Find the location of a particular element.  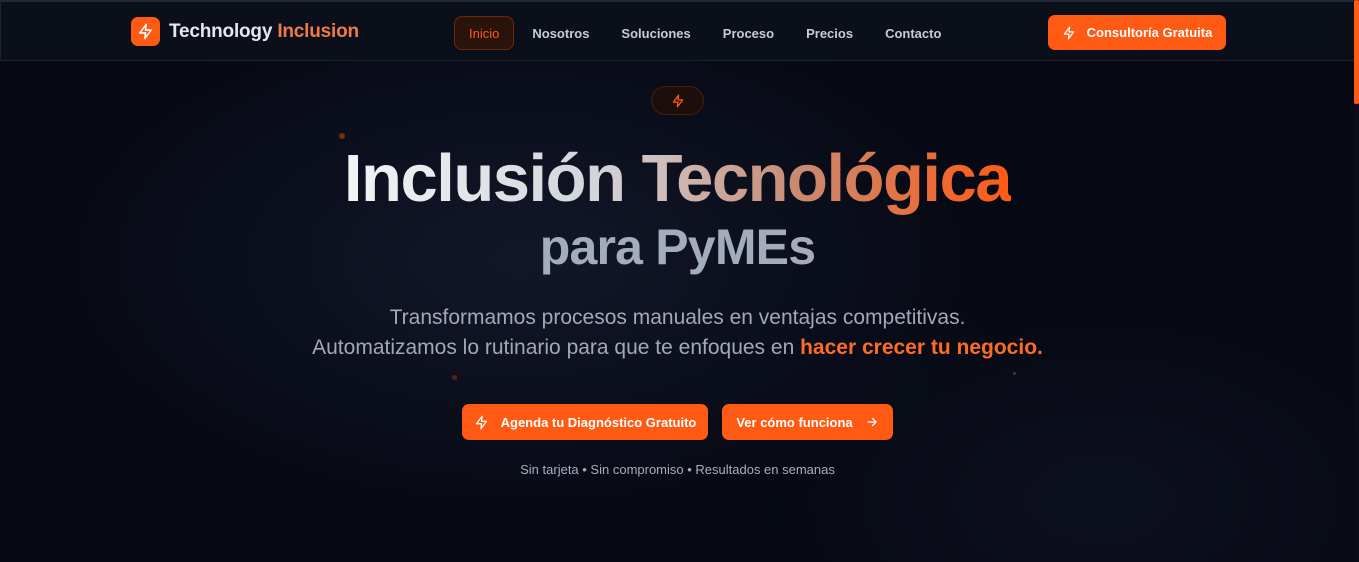

nav-item-precios: Precios is located at coordinates (829, 33).